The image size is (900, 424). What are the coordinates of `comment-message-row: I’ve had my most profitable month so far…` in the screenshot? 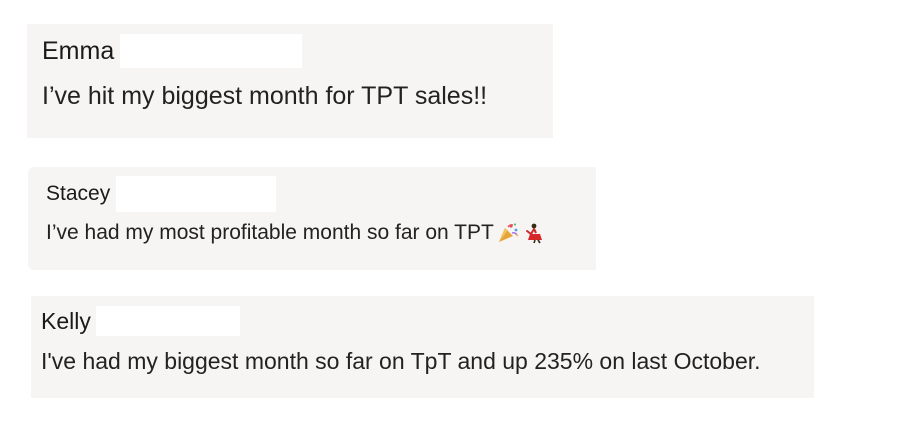 It's located at (295, 233).